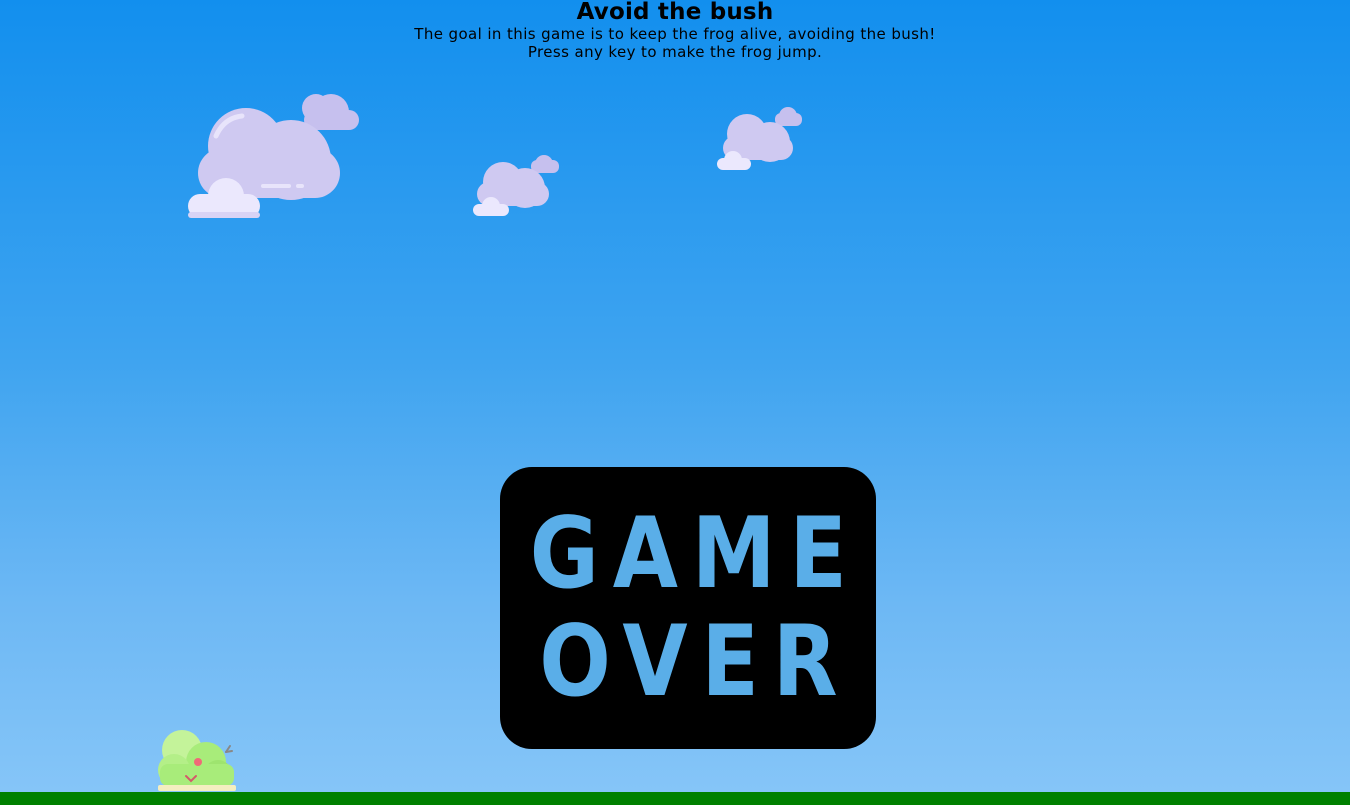  I want to click on game-description-line2: Press any key to make the frog jump., so click(675, 52).